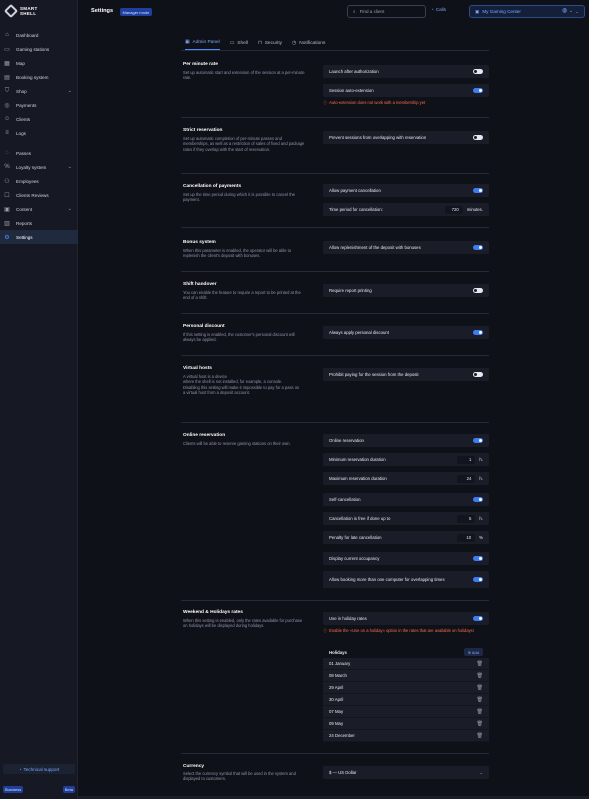 The width and height of the screenshot is (589, 799). What do you see at coordinates (7, 90) in the screenshot?
I see `cart-icon: ⛉` at bounding box center [7, 90].